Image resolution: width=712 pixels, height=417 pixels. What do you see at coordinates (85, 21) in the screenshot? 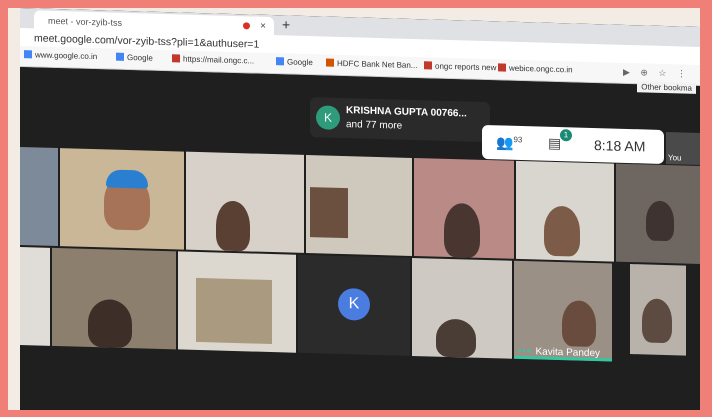
I see `tab-title: meet - vor-zyib-tss` at bounding box center [85, 21].